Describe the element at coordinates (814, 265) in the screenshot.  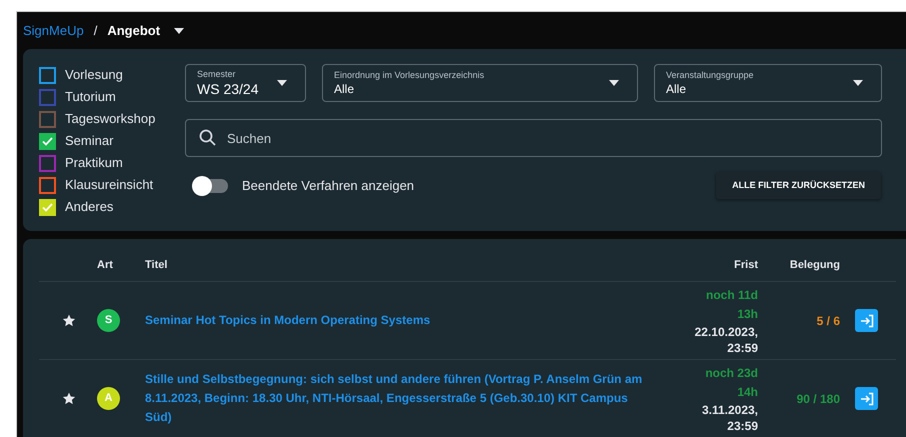
I see `column-header: Belegung` at that location.